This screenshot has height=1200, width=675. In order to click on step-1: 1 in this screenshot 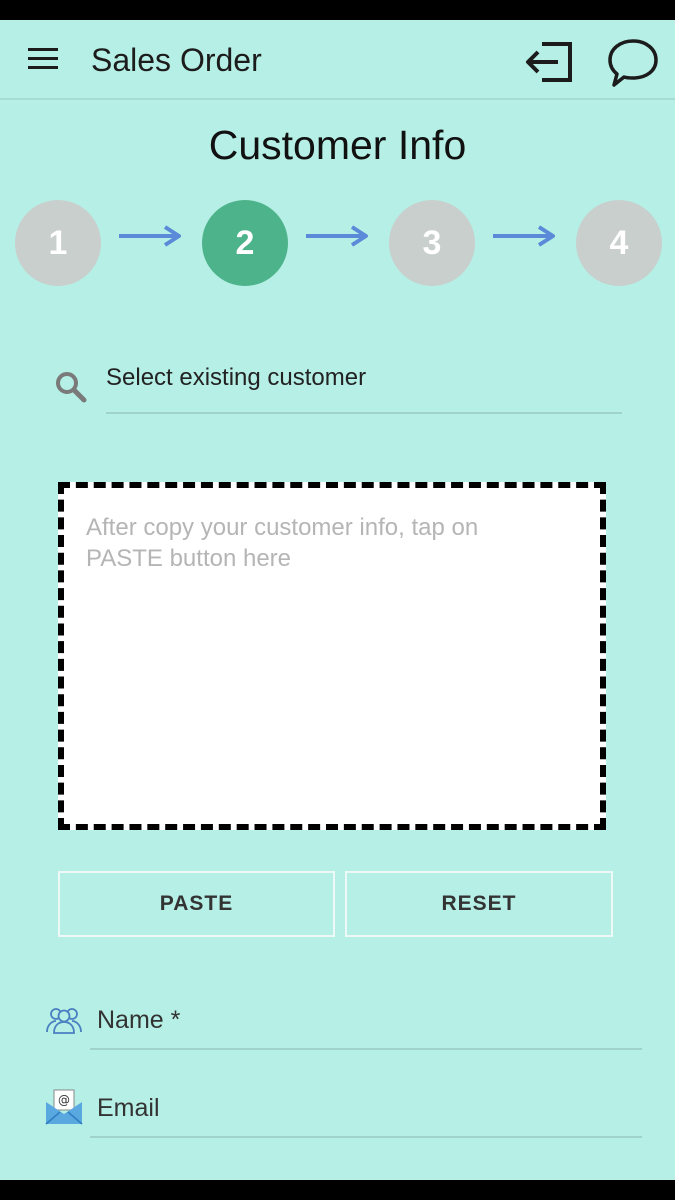, I will do `click(58, 243)`.